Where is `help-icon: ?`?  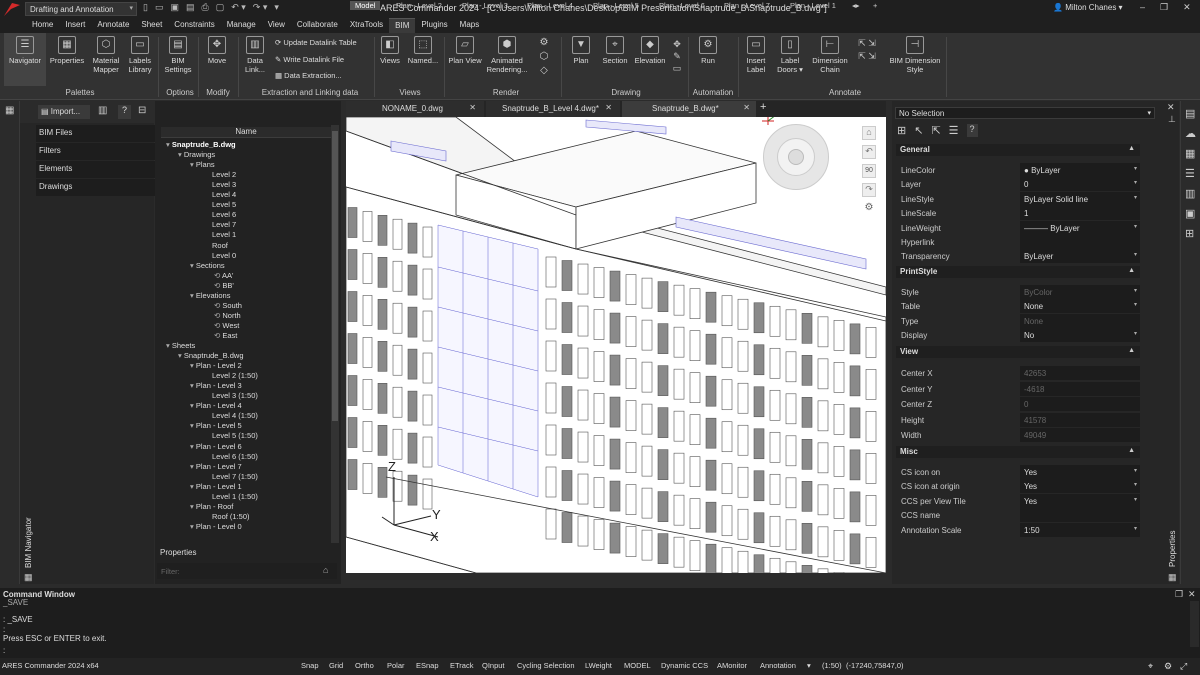
help-icon: ? is located at coordinates (972, 130).